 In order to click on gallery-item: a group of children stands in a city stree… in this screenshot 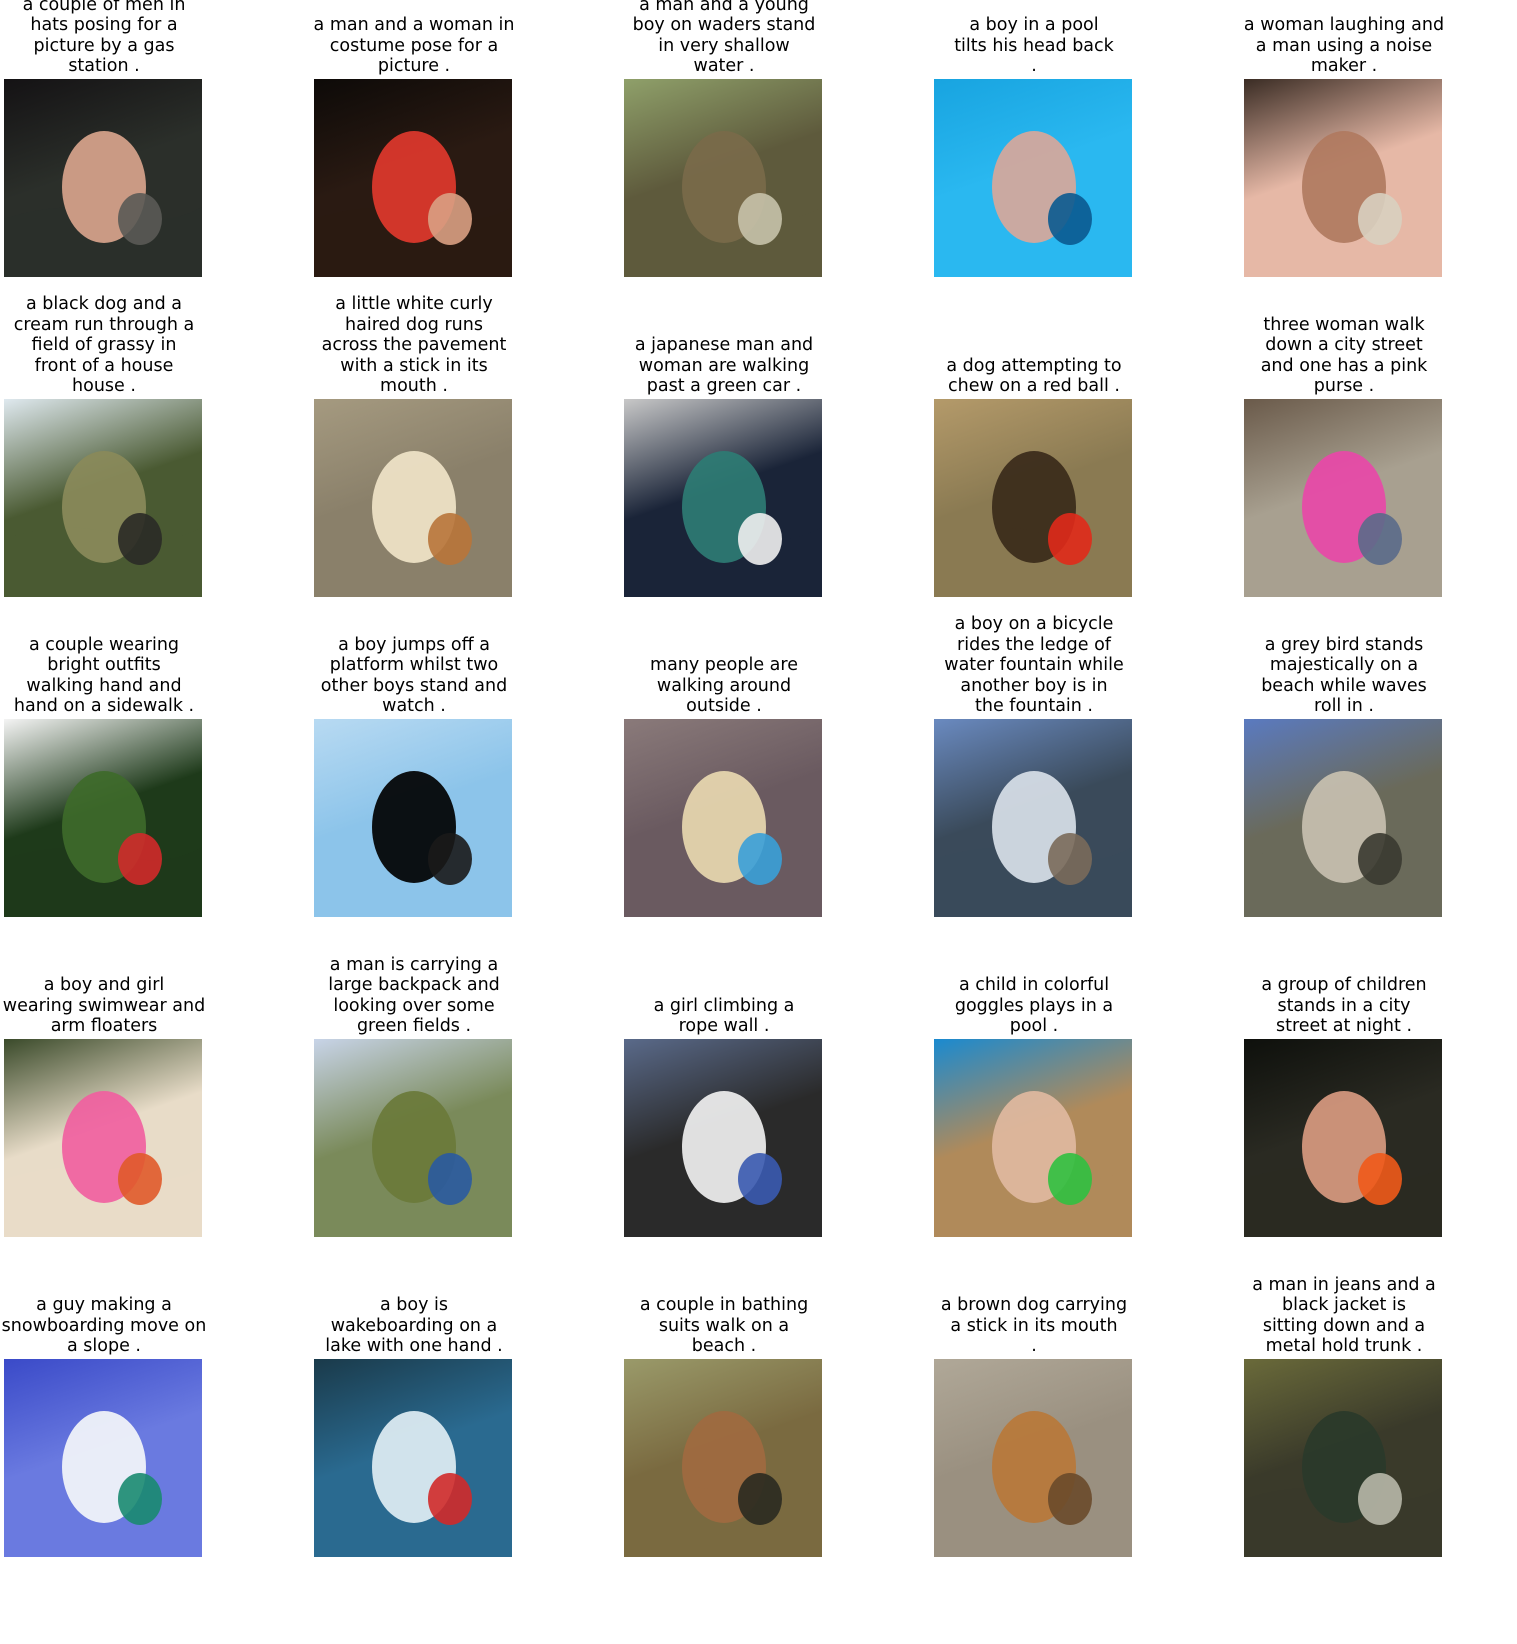, I will do `click(1344, 1073)`.